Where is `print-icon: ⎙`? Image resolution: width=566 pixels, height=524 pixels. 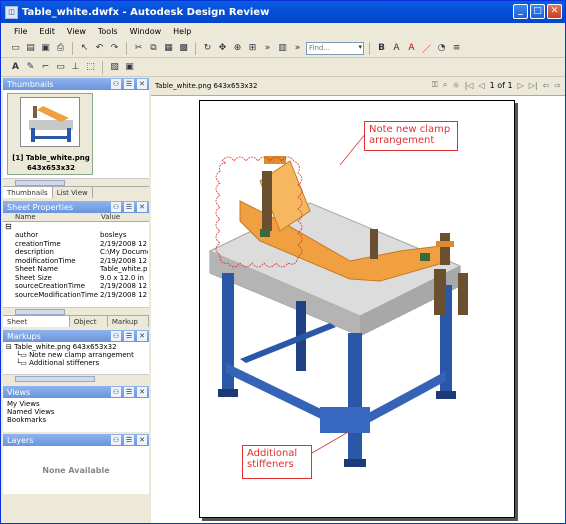 print-icon: ⎙ is located at coordinates (60, 48).